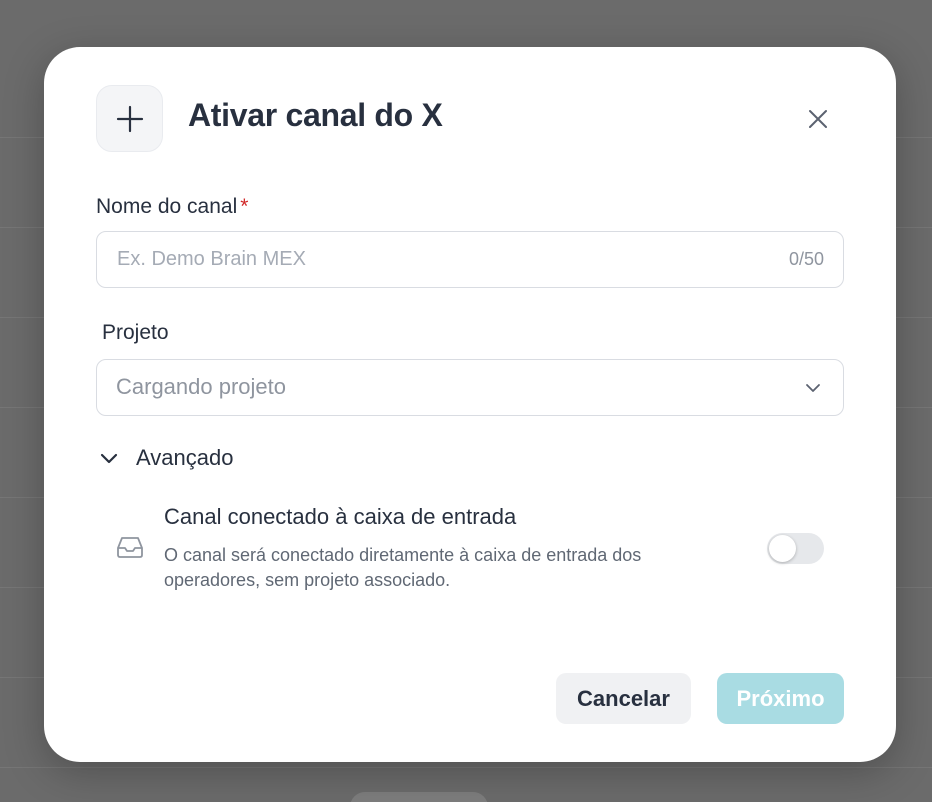 This screenshot has width=932, height=802. What do you see at coordinates (623, 698) in the screenshot?
I see `cancel-button: Cancelar` at bounding box center [623, 698].